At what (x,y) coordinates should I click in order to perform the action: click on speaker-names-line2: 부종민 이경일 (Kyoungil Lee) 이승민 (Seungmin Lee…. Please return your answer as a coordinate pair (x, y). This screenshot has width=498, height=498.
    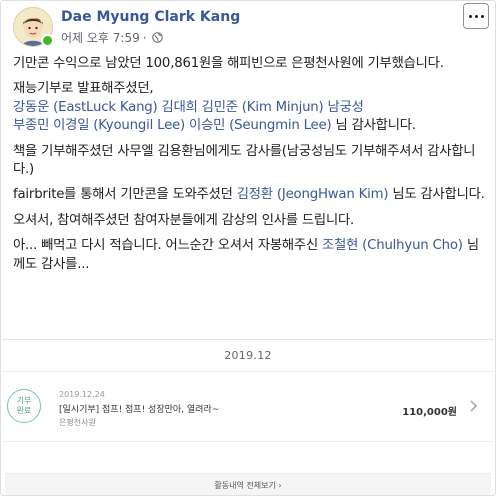
    Looking at the image, I should click on (172, 125).